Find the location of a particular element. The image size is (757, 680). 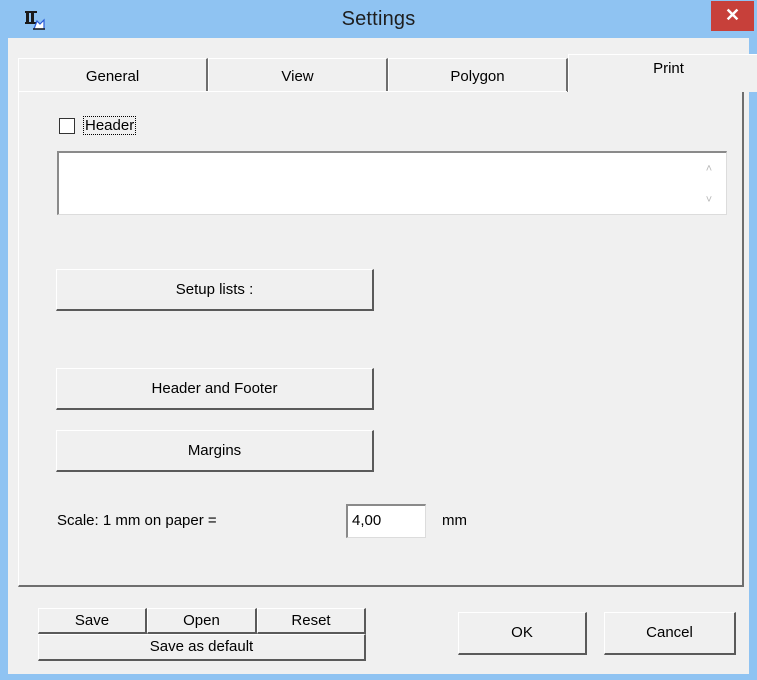

tab-view: View is located at coordinates (298, 75).